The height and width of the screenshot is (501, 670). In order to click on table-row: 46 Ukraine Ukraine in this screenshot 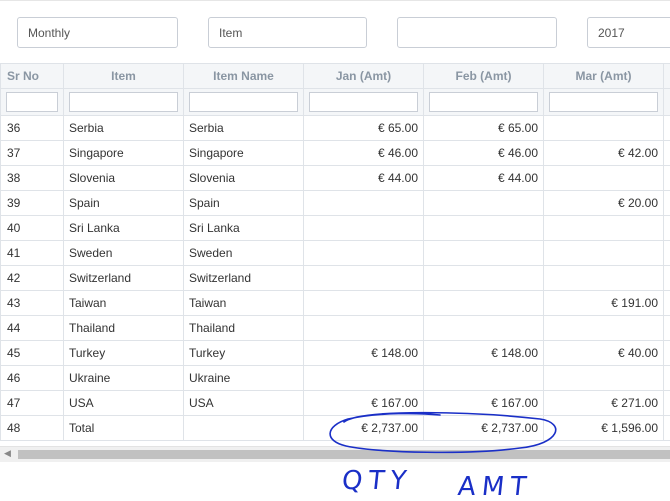, I will do `click(335, 378)`.